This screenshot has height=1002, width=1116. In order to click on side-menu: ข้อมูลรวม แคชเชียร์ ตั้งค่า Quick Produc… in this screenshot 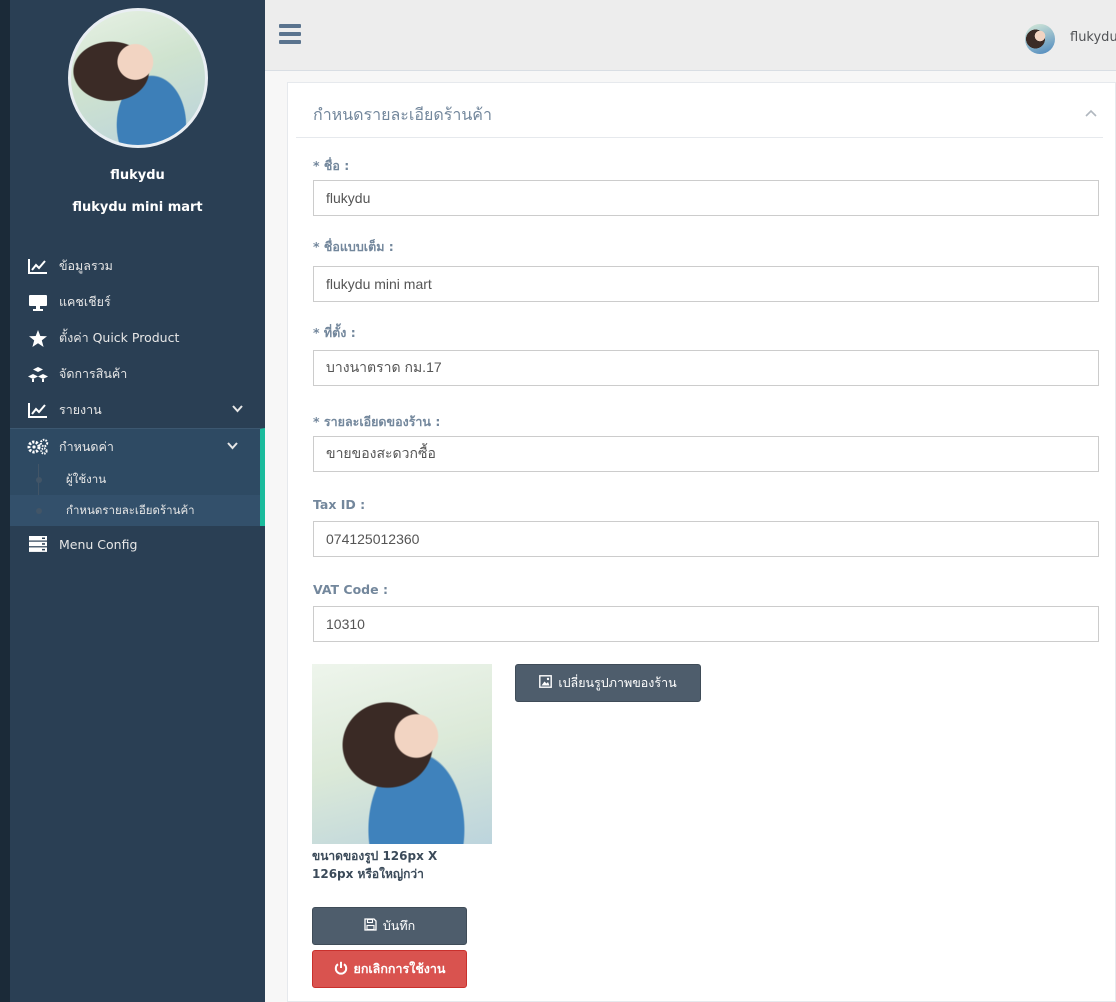, I will do `click(137, 405)`.